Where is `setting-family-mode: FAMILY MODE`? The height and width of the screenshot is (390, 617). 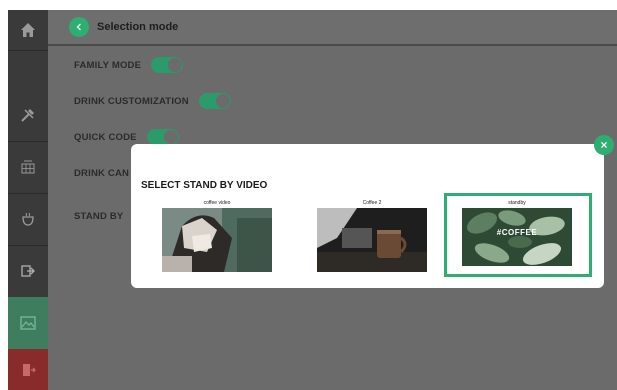 setting-family-mode: FAMILY MODE is located at coordinates (129, 65).